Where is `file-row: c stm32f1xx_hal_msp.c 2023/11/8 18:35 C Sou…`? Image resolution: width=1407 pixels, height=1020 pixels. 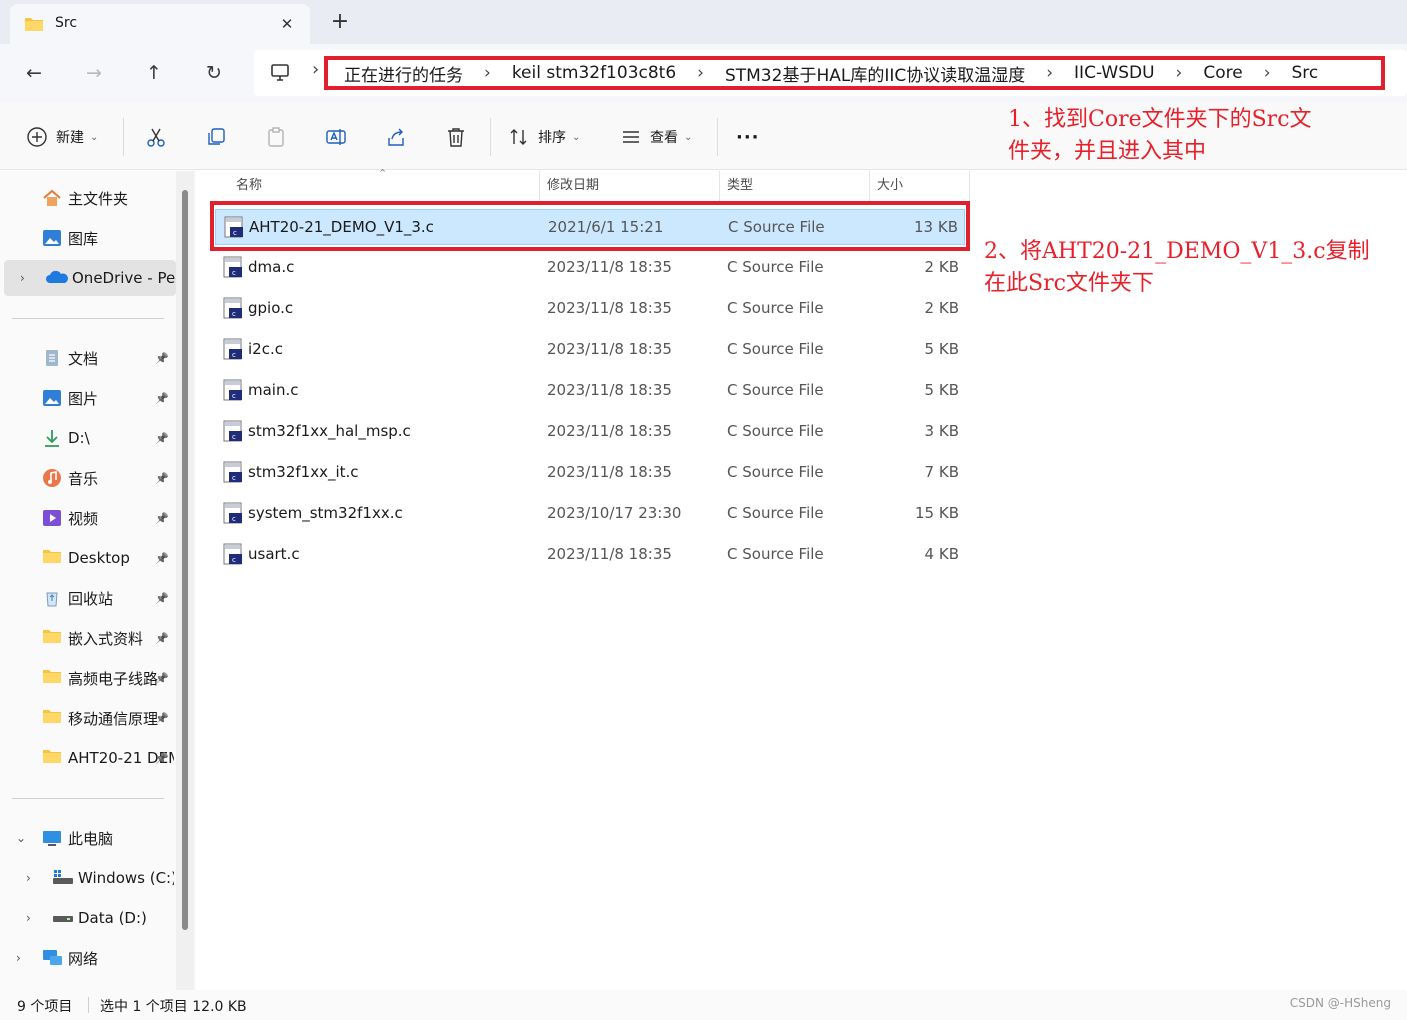 file-row: c stm32f1xx_hal_msp.c 2023/11/8 18:35 C Sou… is located at coordinates (590, 432).